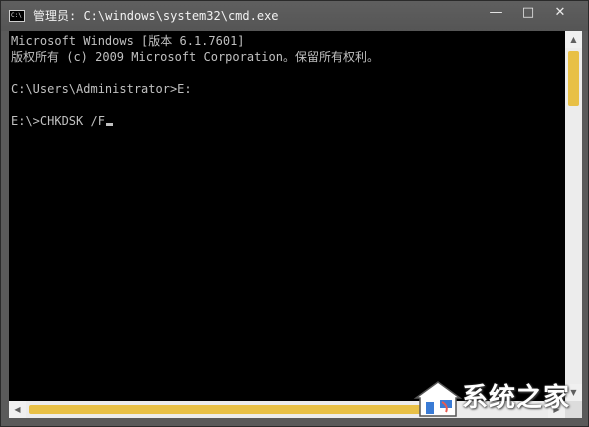 This screenshot has width=589, height=427. I want to click on console-app-icon: C:\, so click(17, 16).